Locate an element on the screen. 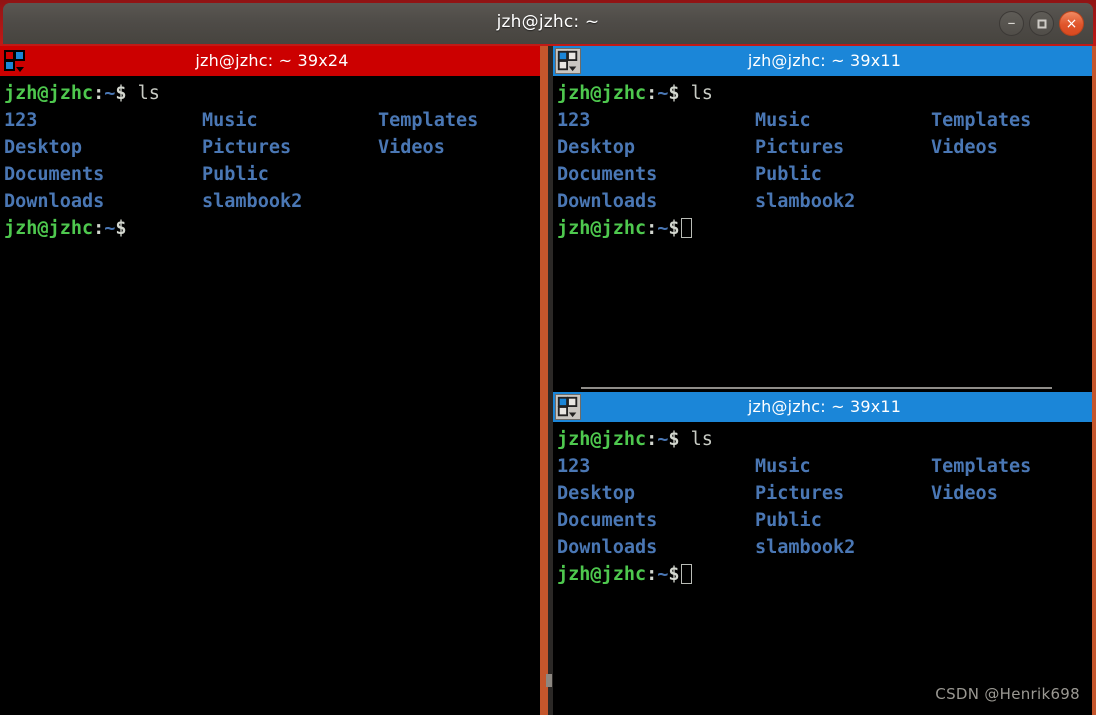  close-button: × is located at coordinates (1071, 23).